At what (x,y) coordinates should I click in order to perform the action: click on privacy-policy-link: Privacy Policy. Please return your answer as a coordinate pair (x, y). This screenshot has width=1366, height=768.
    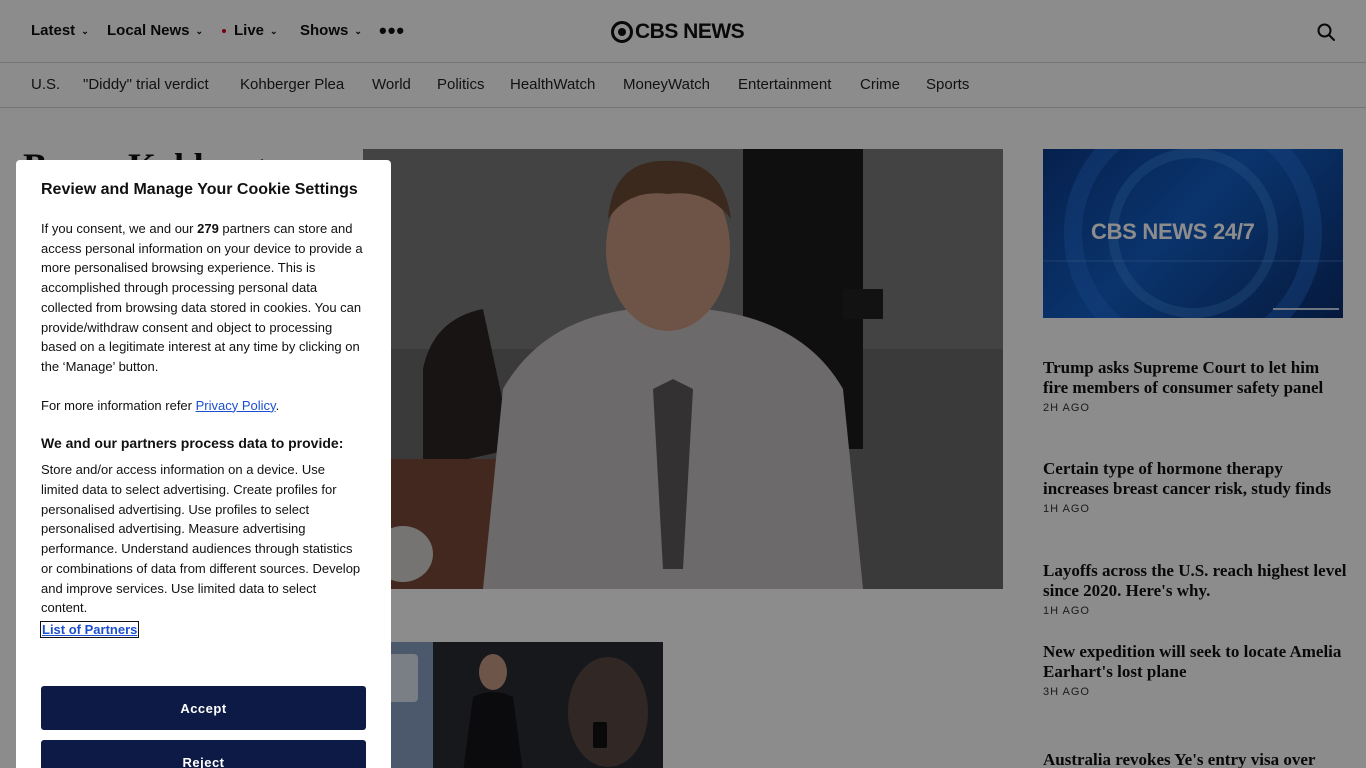
    Looking at the image, I should click on (236, 405).